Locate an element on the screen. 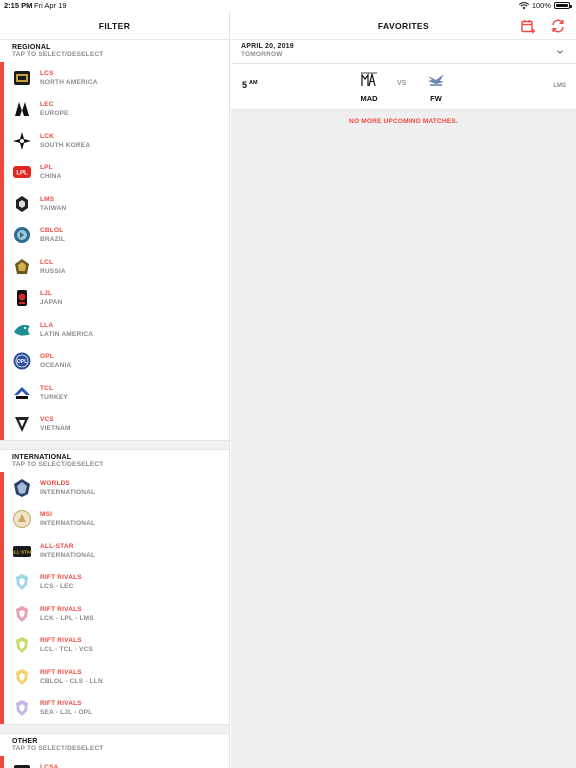 The width and height of the screenshot is (576, 768). league-text: RIFT RIVALS CBLOL - CLS - LLN is located at coordinates (71, 677).